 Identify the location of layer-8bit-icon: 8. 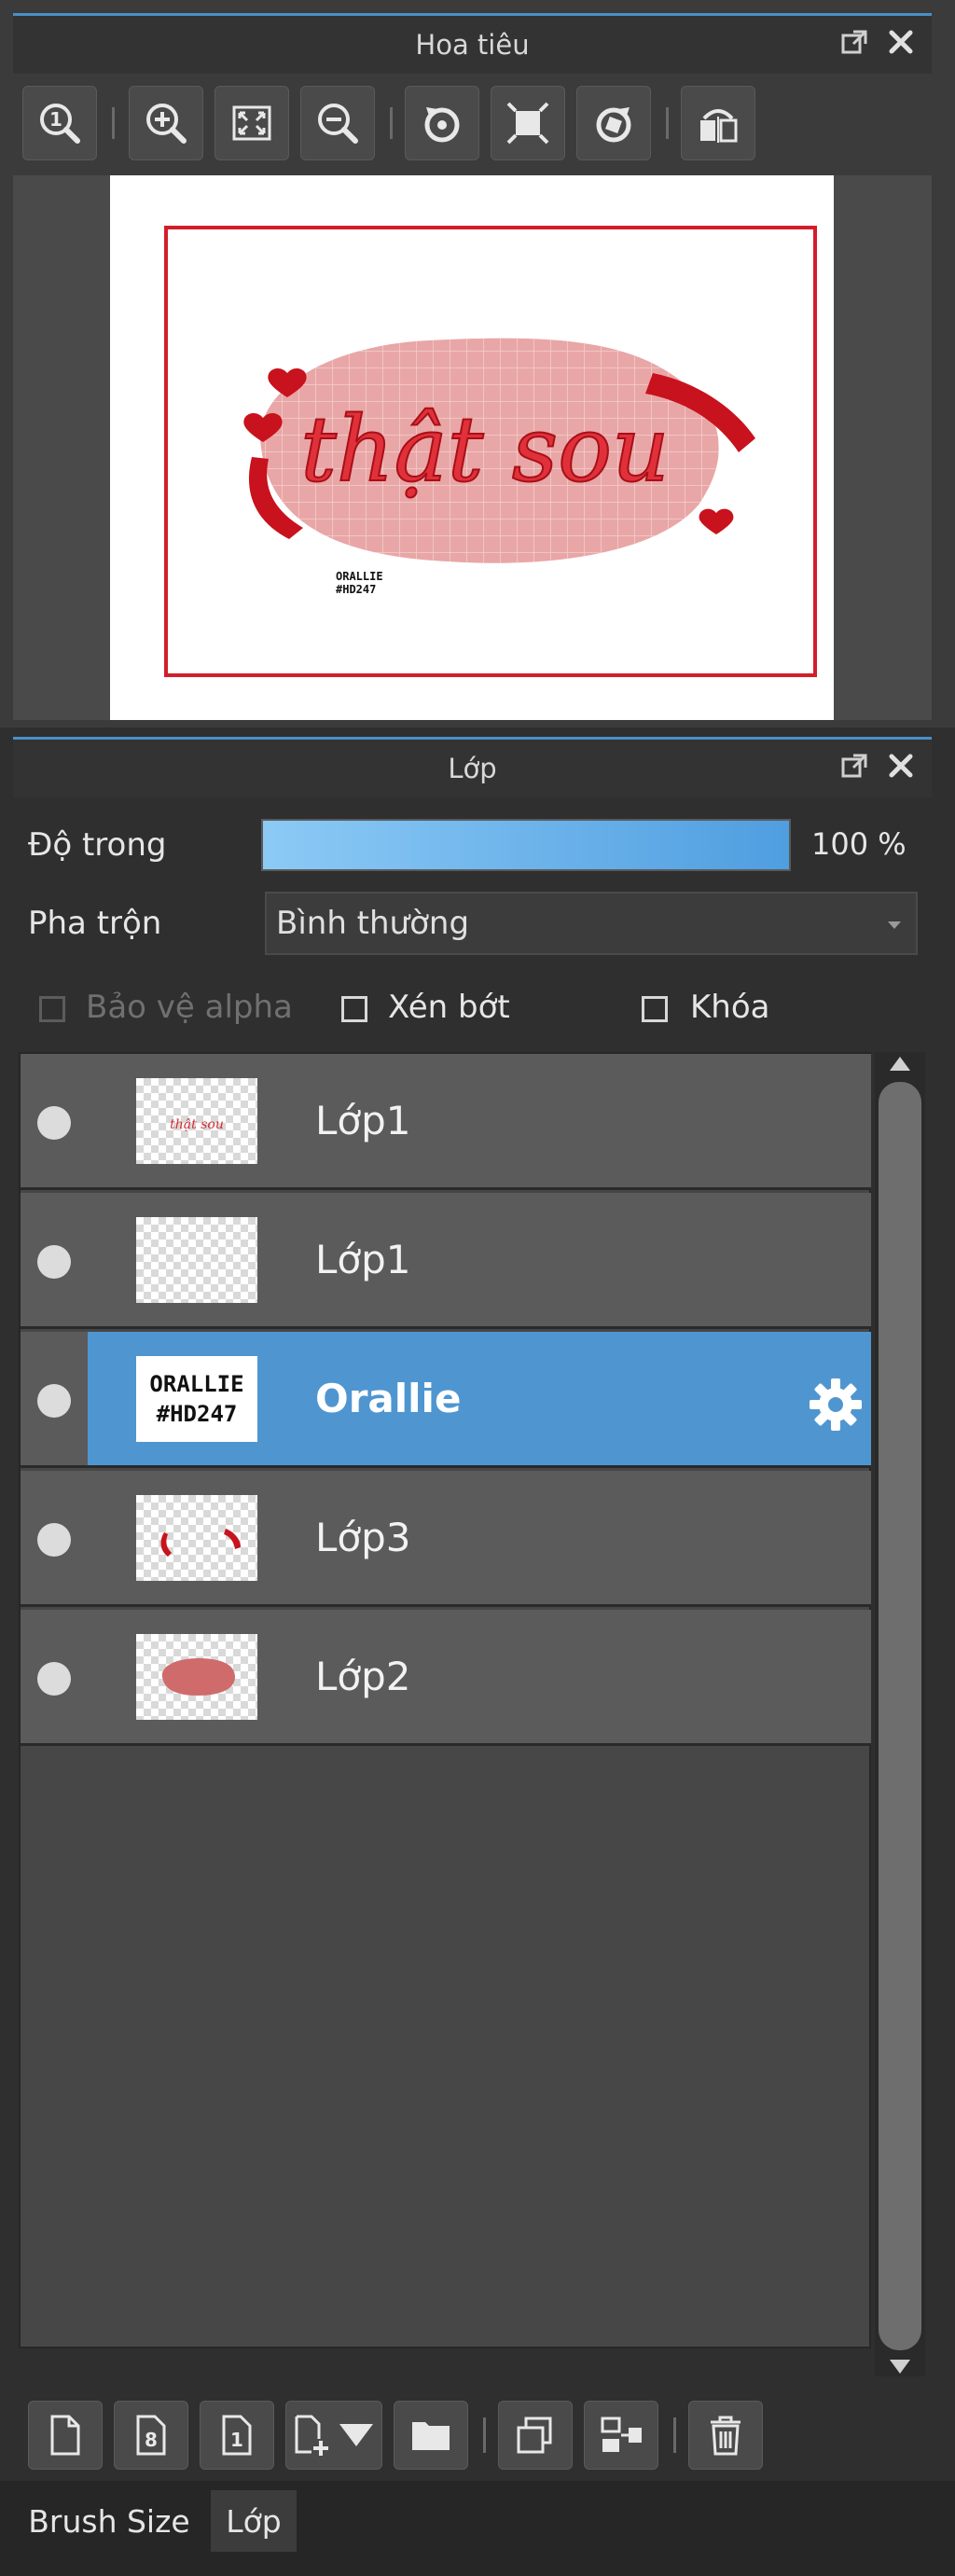
(151, 2435).